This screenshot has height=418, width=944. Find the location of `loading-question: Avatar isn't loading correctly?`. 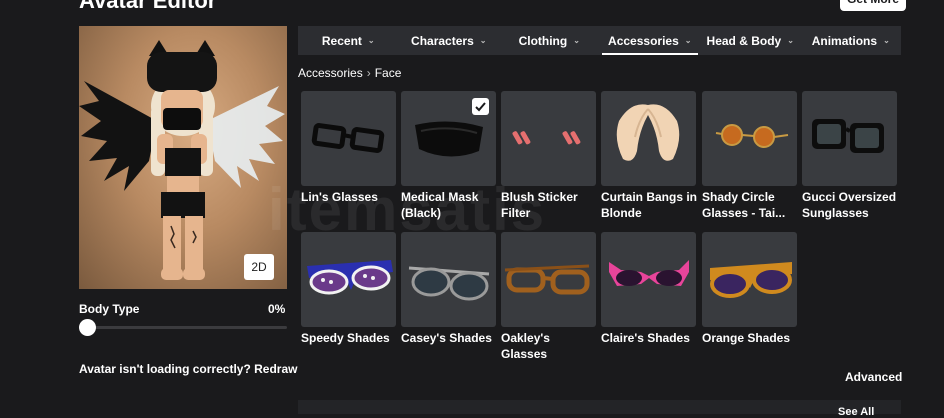

loading-question: Avatar isn't loading correctly? is located at coordinates (165, 369).